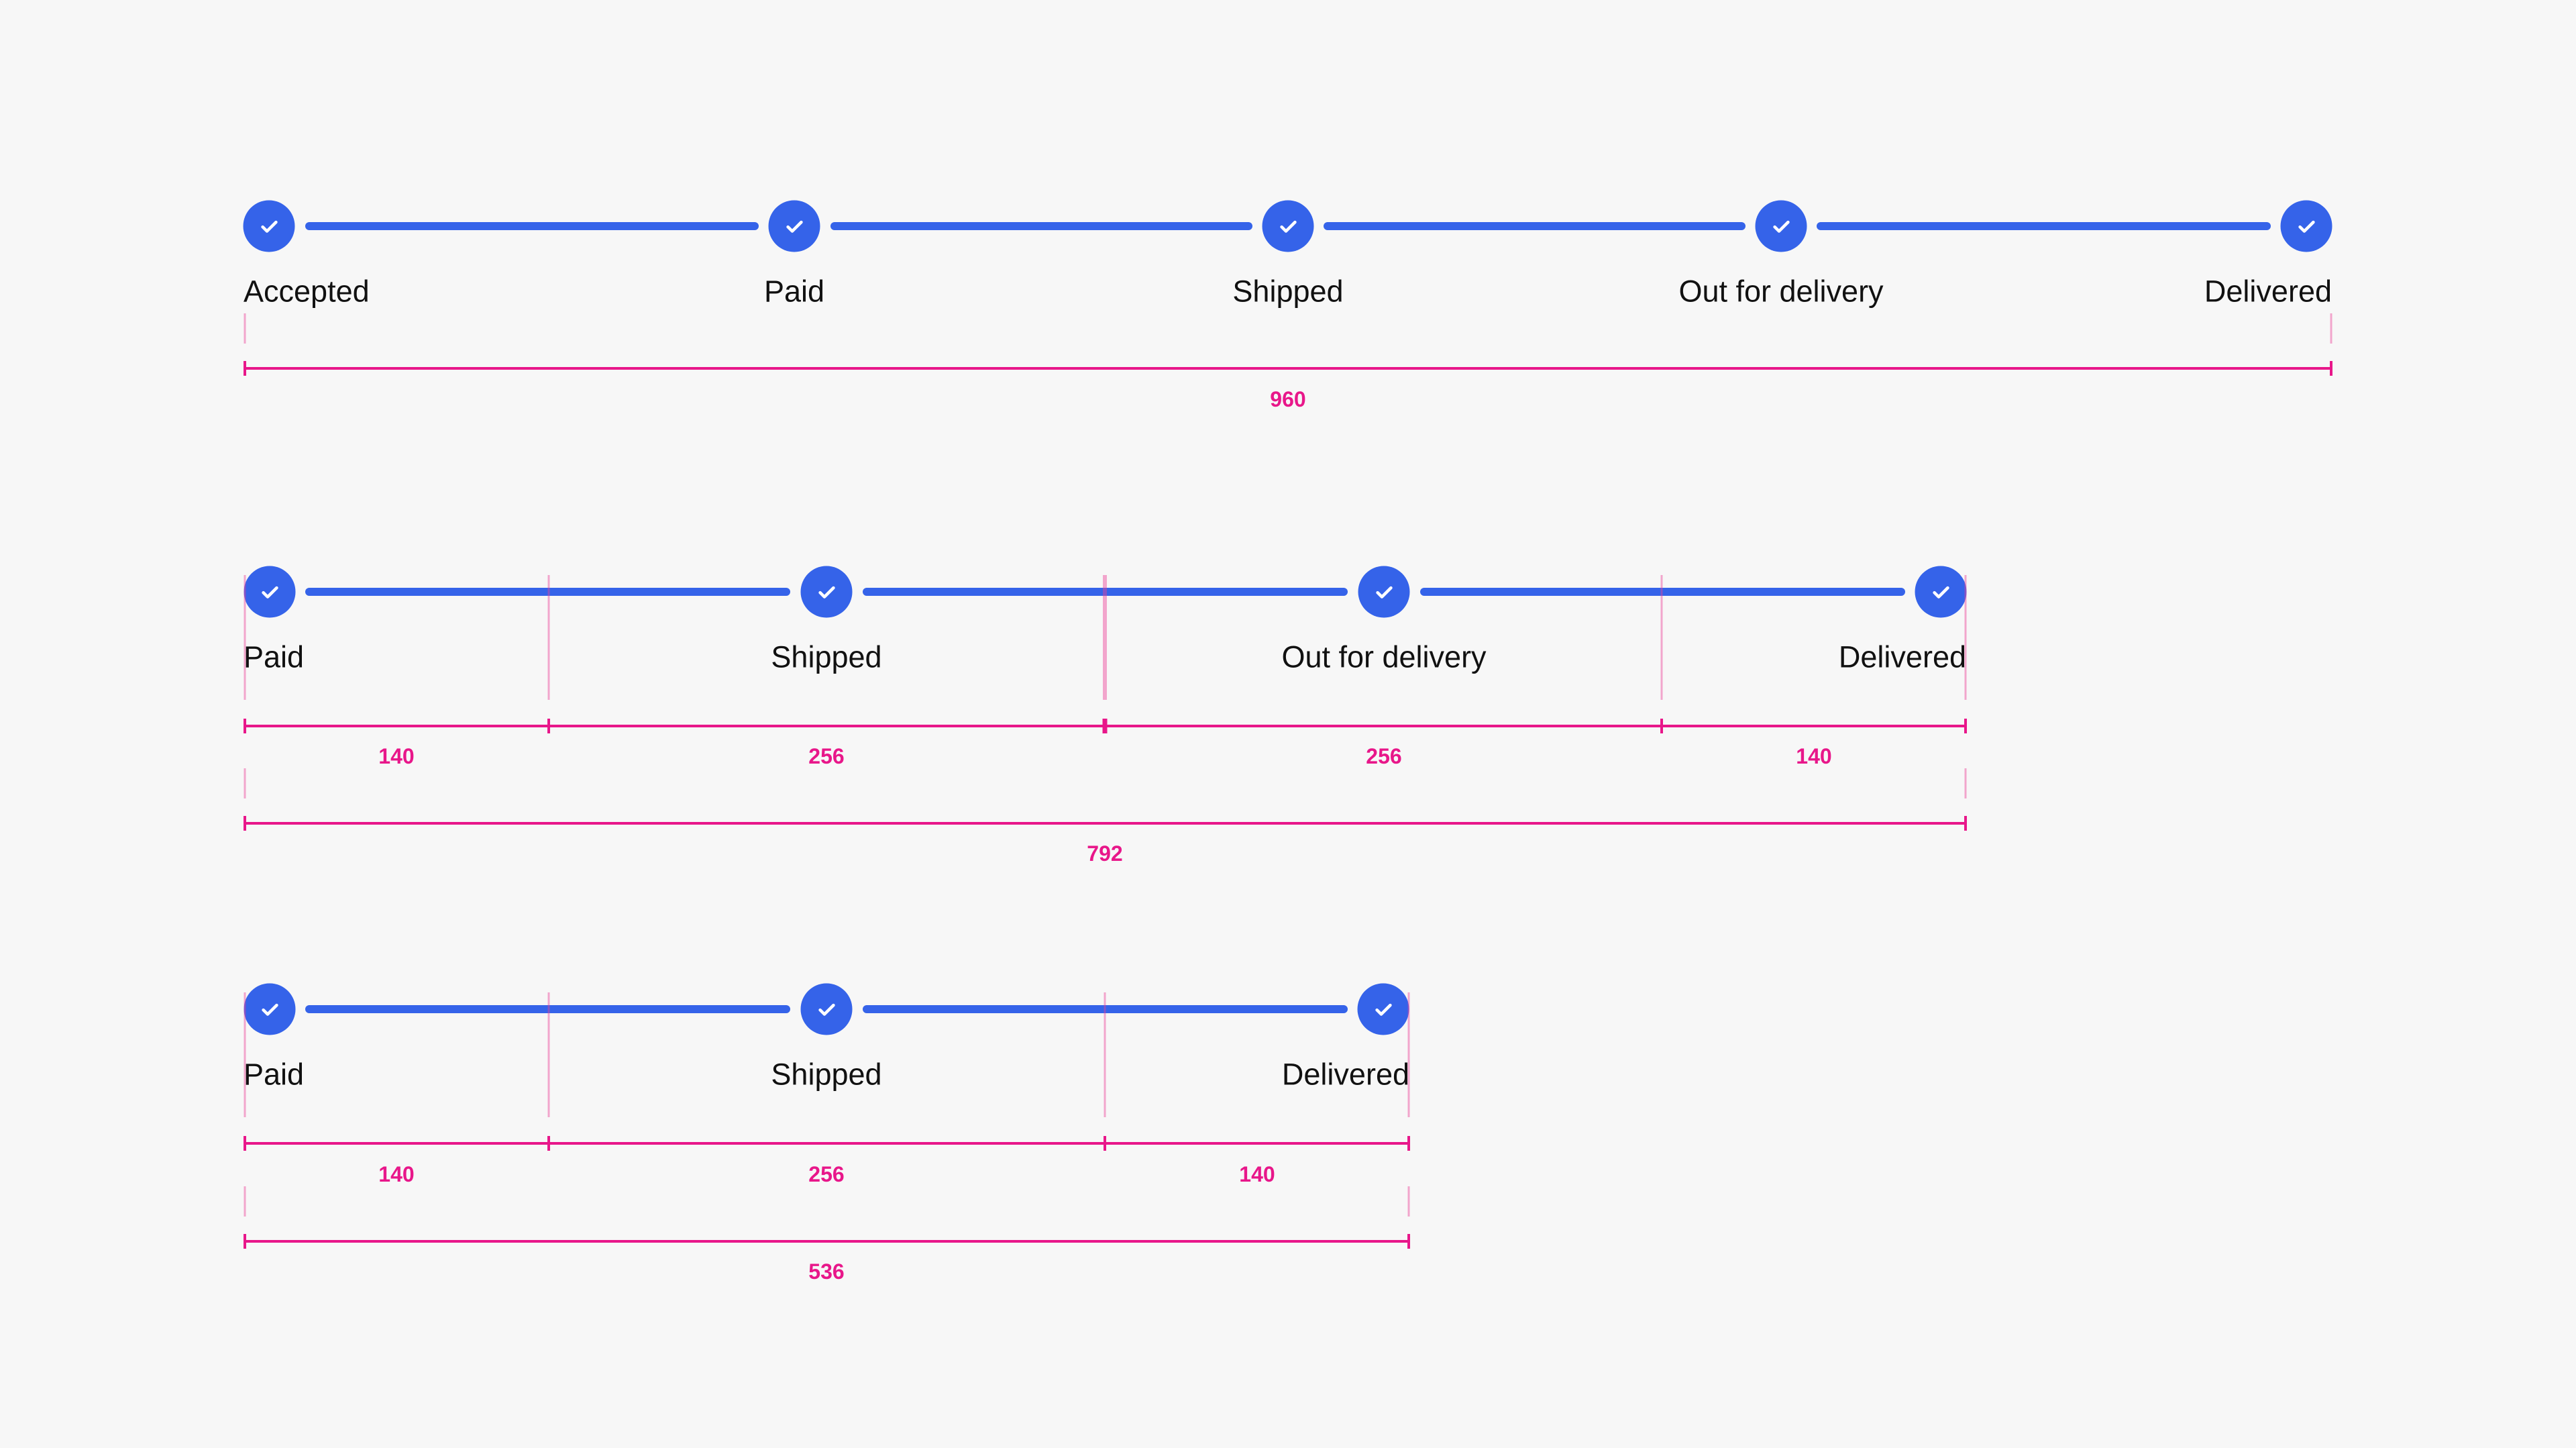  I want to click on dimension-value-total: 792, so click(1105, 854).